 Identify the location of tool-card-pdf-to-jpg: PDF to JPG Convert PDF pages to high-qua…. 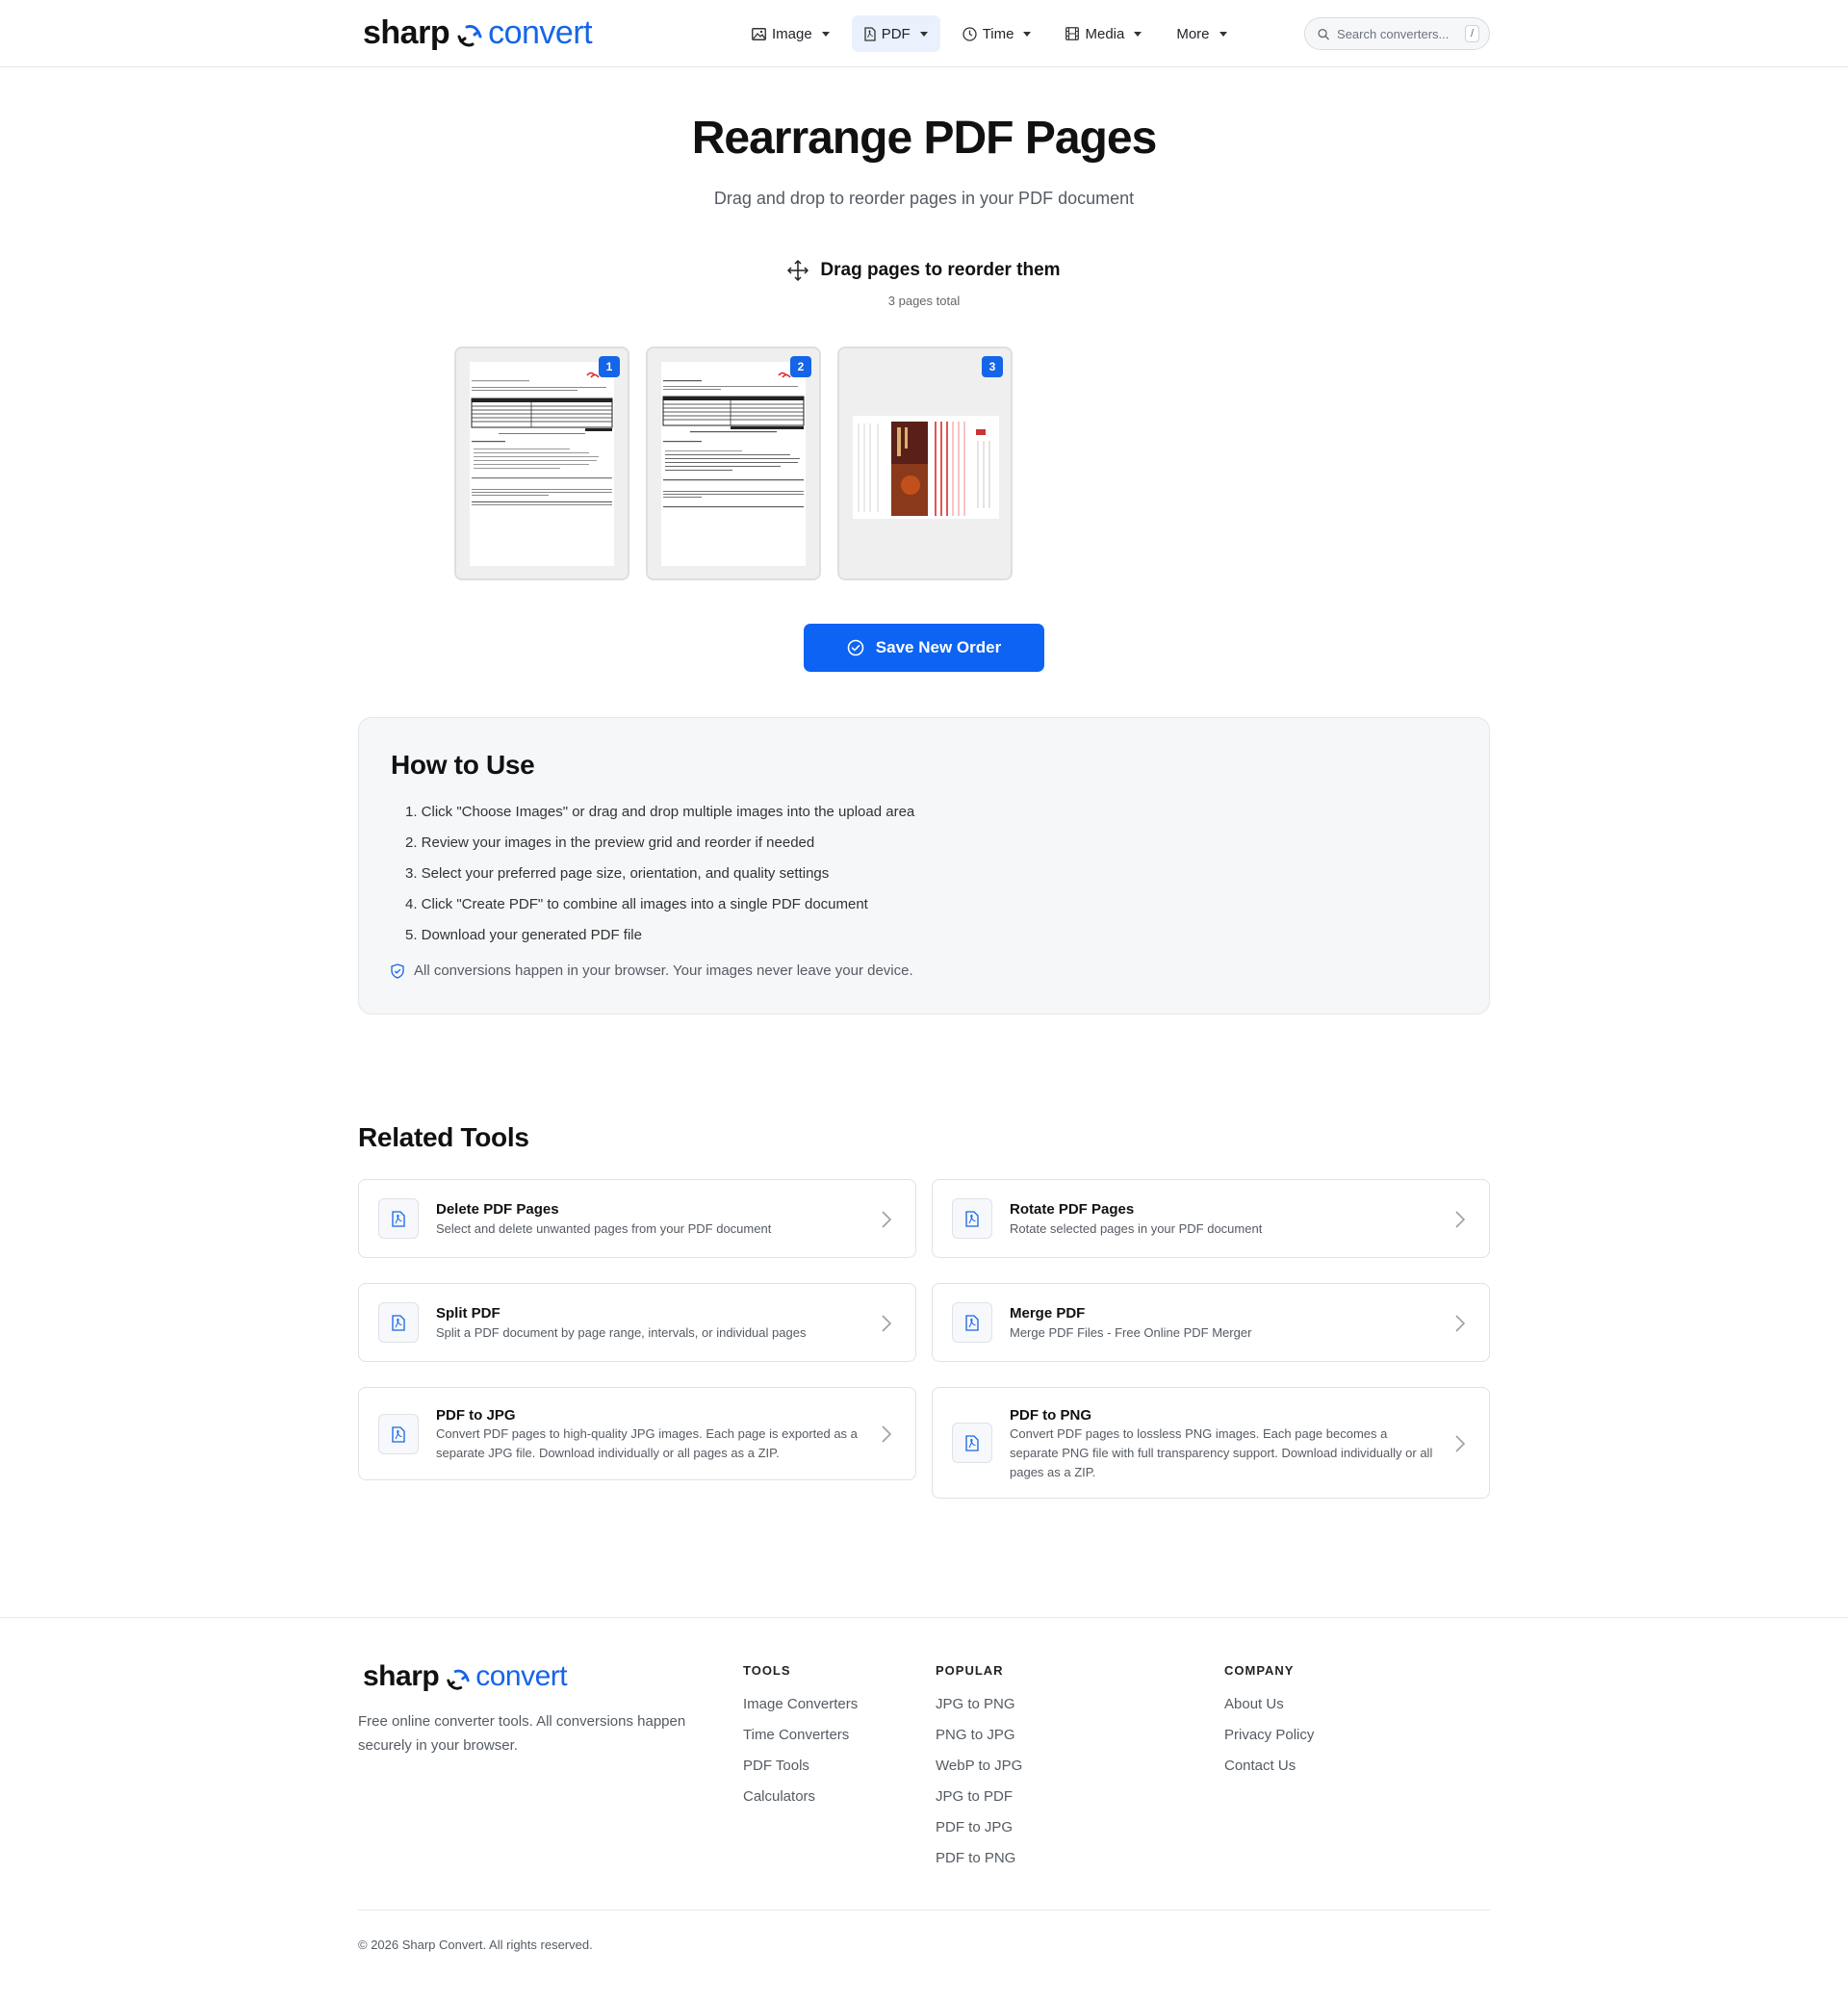
(637, 1433).